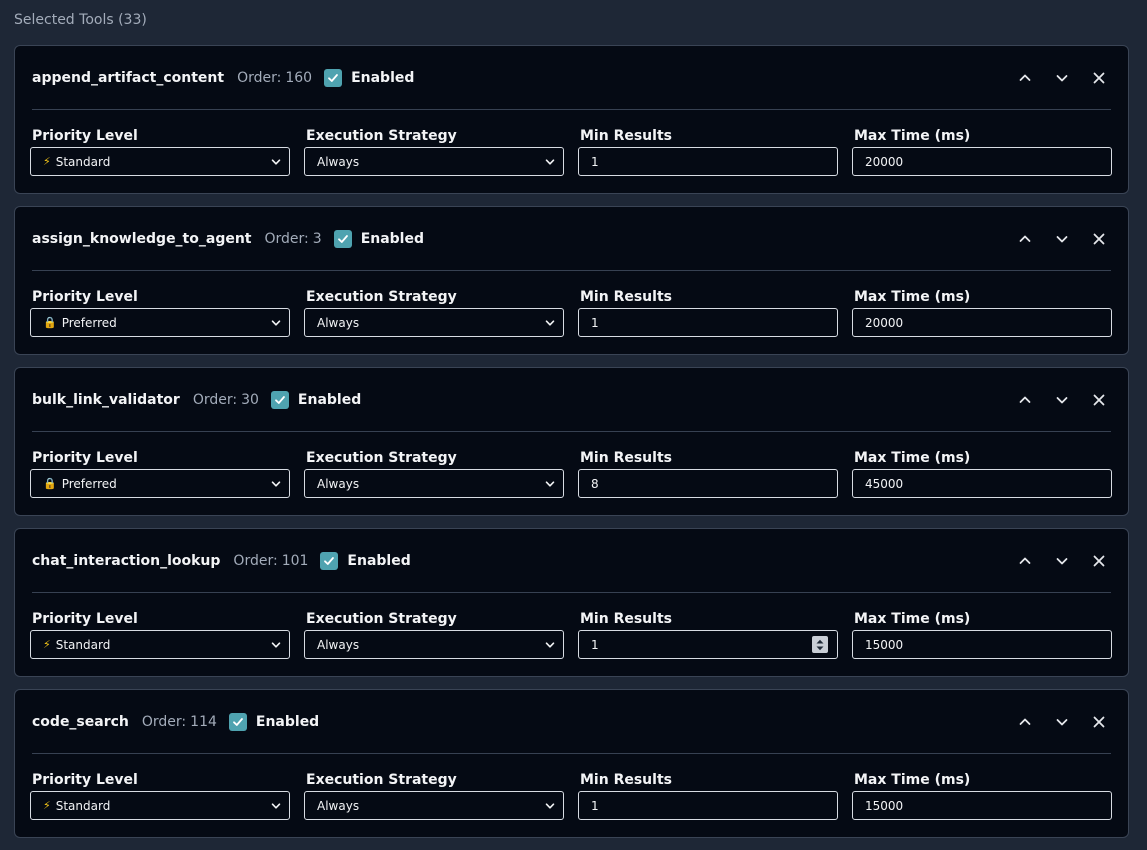 This screenshot has height=850, width=1147. What do you see at coordinates (708, 483) in the screenshot?
I see `min-results-input: 8` at bounding box center [708, 483].